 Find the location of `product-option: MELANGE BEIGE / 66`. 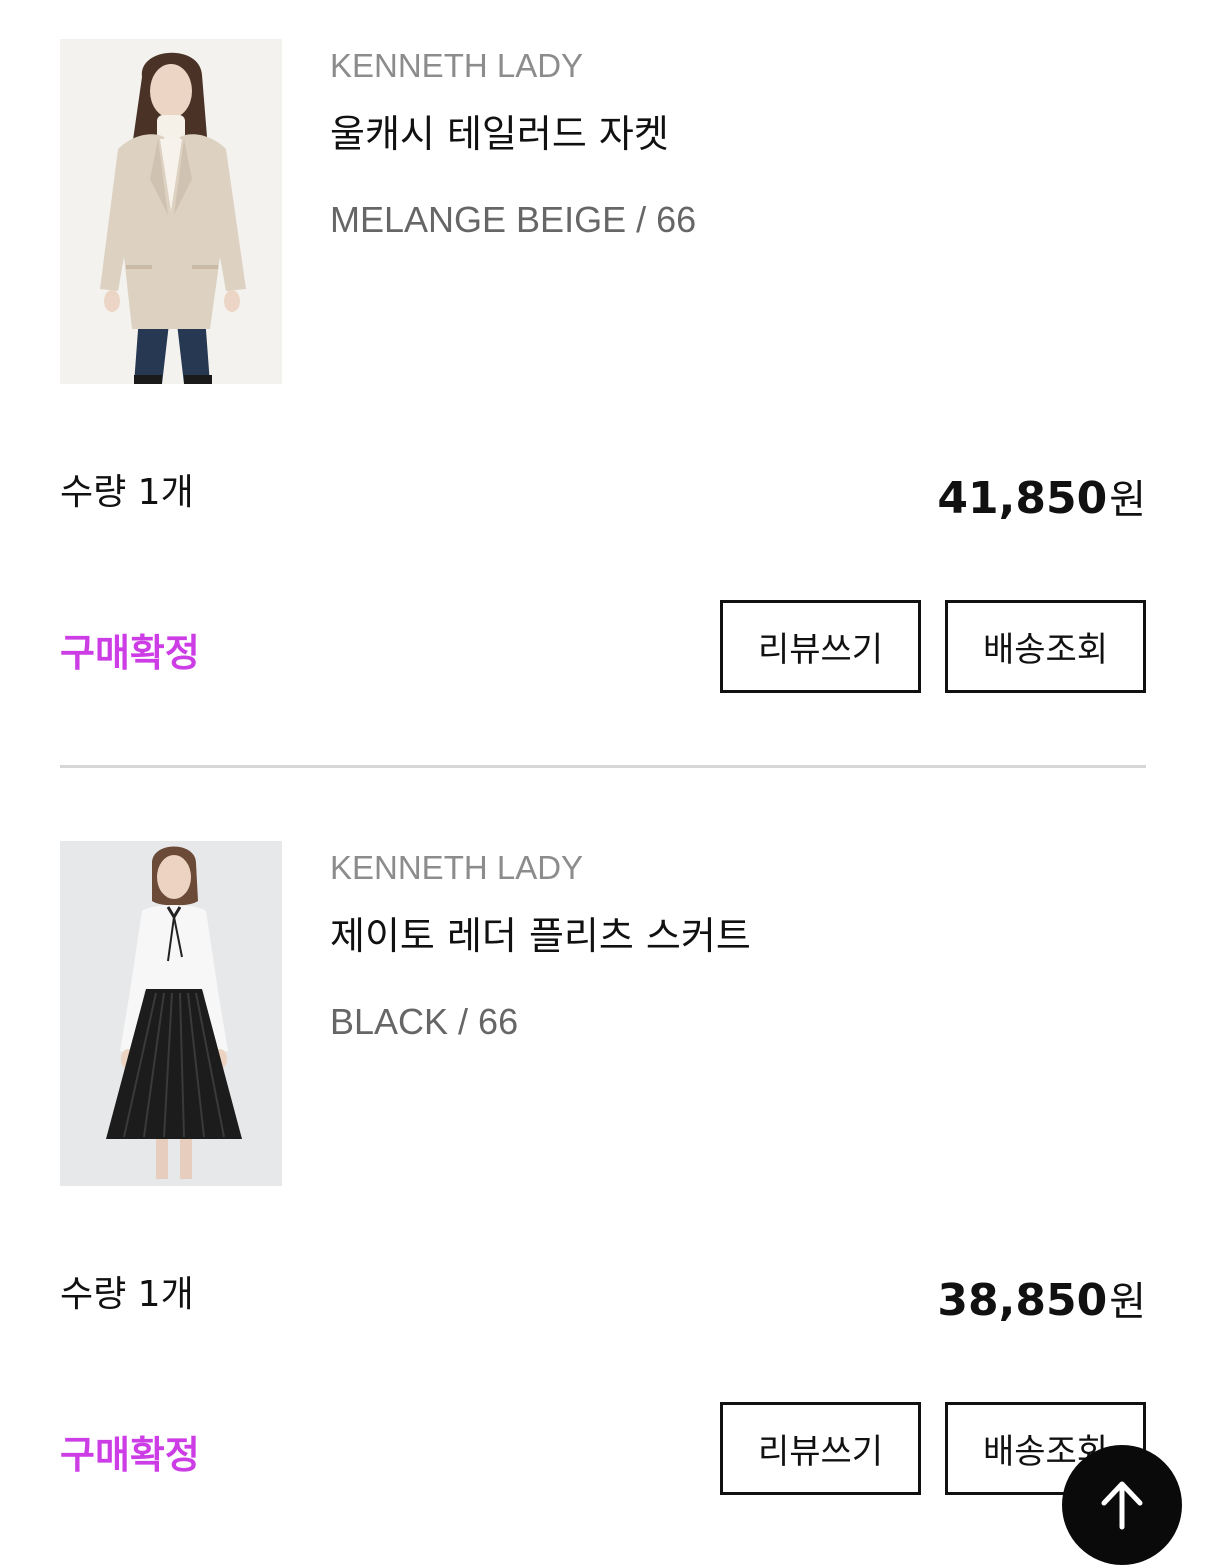

product-option: MELANGE BEIGE / 66 is located at coordinates (513, 219).